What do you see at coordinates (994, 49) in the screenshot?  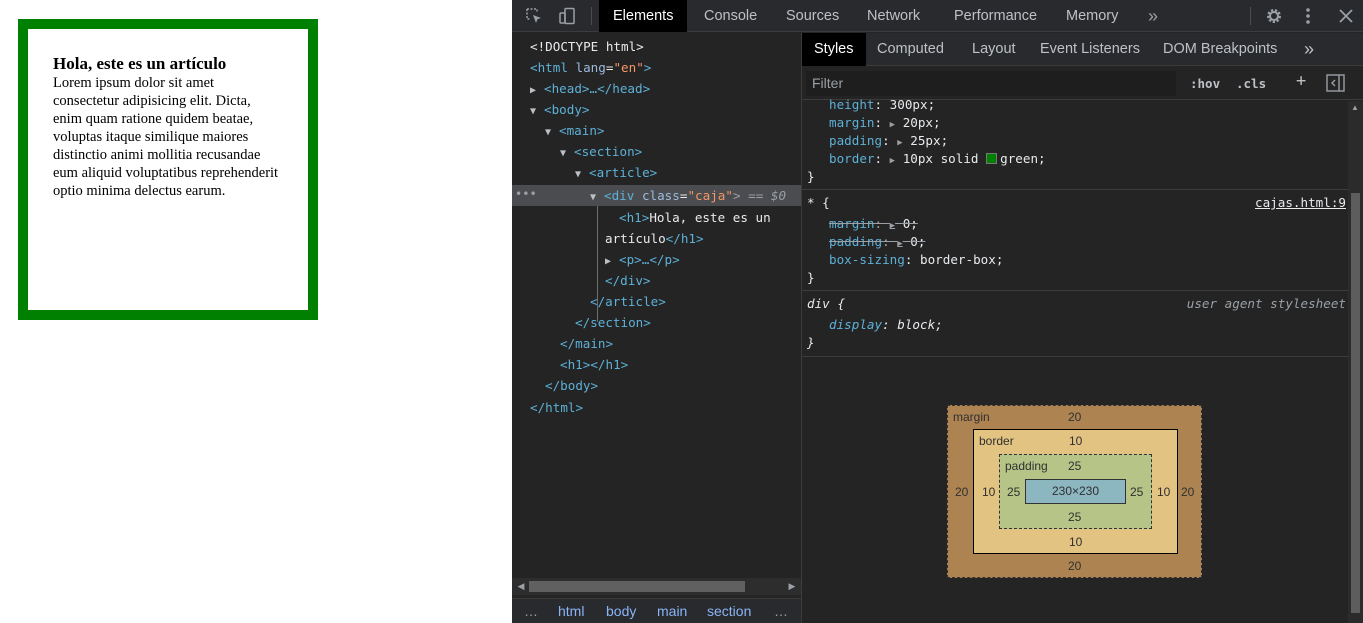 I see `subtab-layout: Layout` at bounding box center [994, 49].